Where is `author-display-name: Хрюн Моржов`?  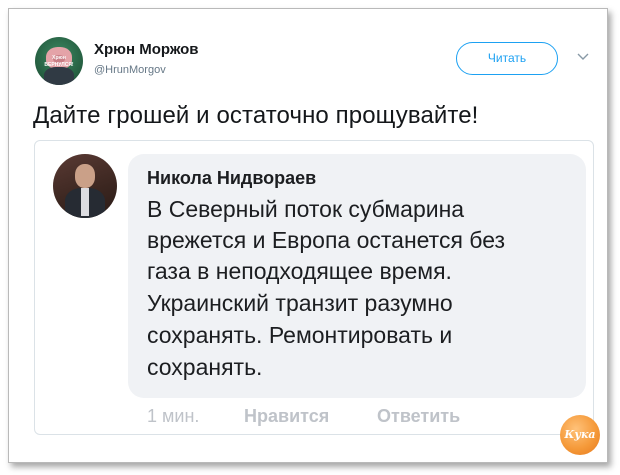 author-display-name: Хрюн Моржов is located at coordinates (146, 49).